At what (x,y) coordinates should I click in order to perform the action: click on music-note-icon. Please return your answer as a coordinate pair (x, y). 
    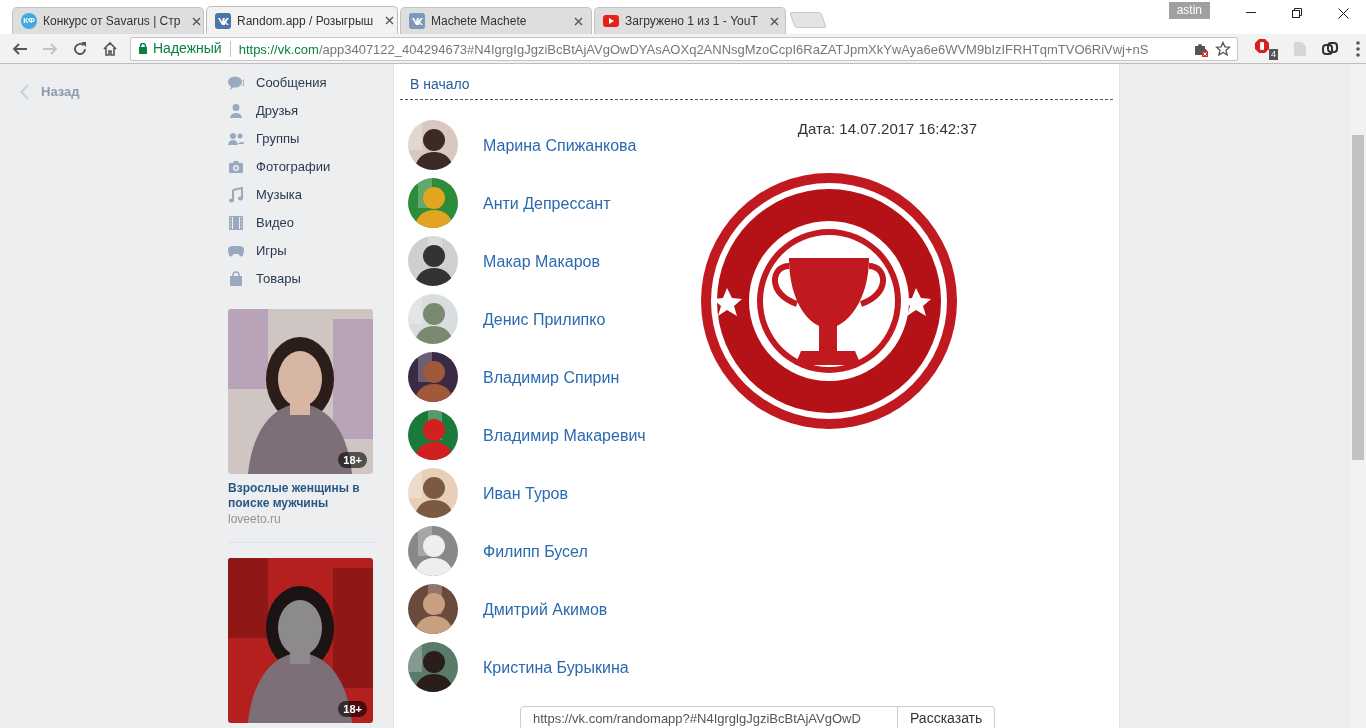
    Looking at the image, I should click on (236, 195).